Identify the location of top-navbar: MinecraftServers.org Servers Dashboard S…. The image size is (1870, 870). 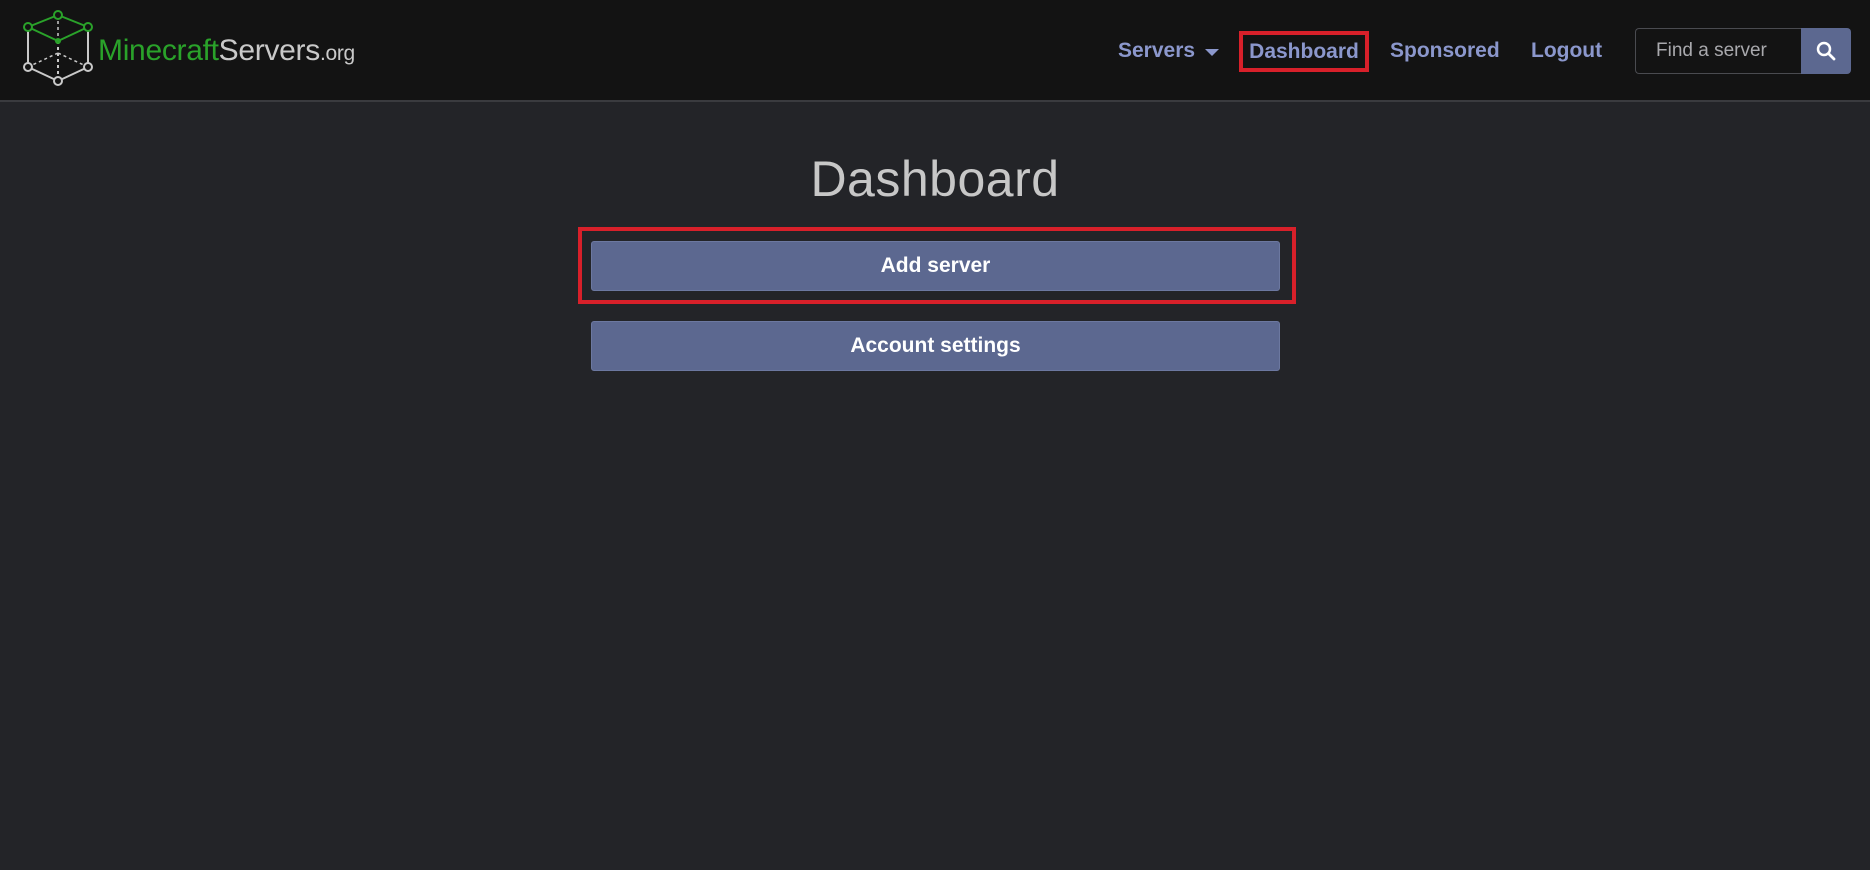
(935, 51).